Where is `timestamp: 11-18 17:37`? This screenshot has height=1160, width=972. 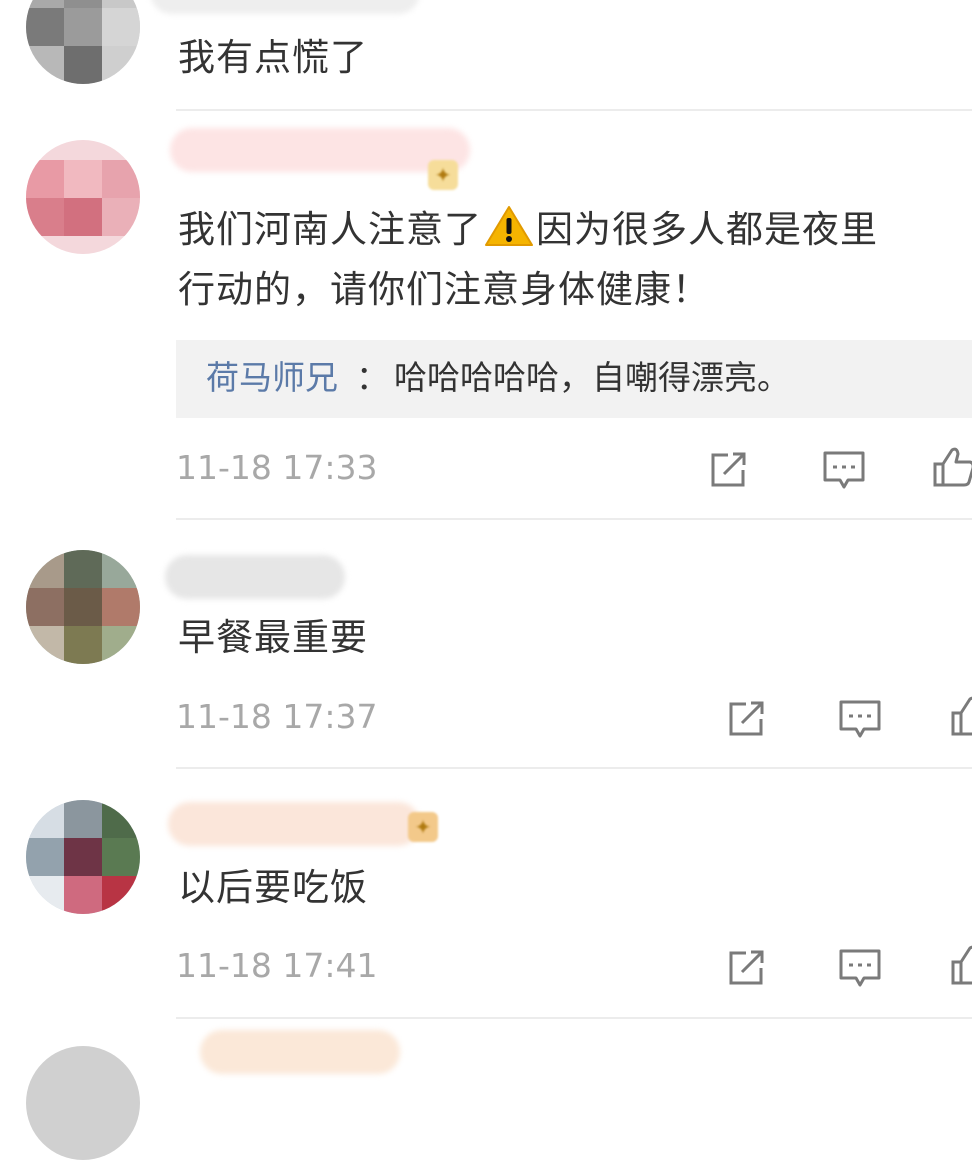
timestamp: 11-18 17:37 is located at coordinates (277, 716).